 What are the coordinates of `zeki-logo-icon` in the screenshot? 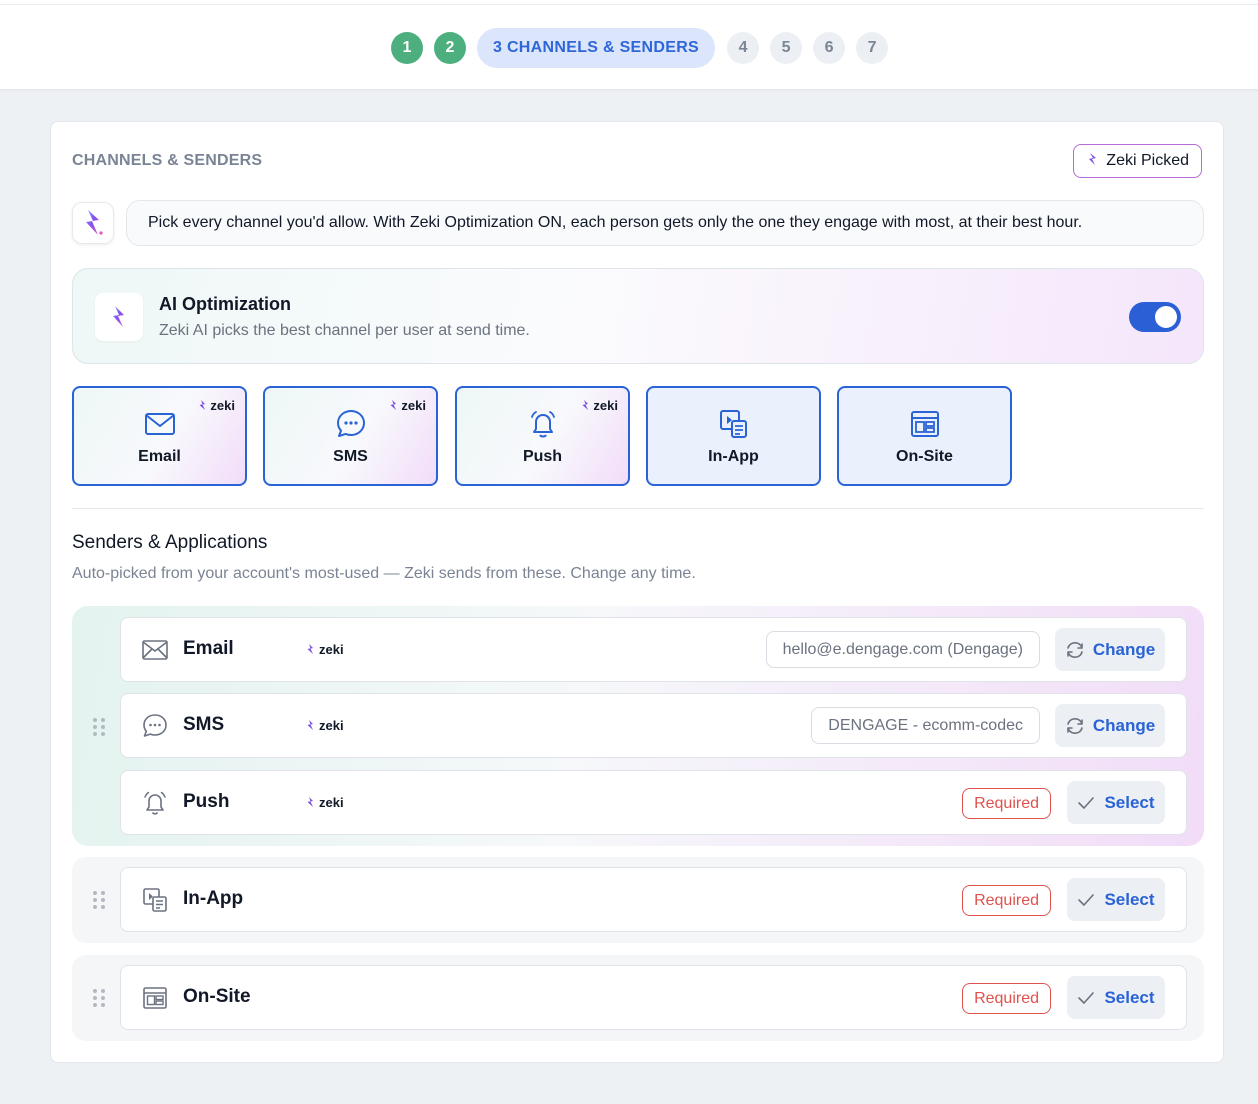 It's located at (94, 222).